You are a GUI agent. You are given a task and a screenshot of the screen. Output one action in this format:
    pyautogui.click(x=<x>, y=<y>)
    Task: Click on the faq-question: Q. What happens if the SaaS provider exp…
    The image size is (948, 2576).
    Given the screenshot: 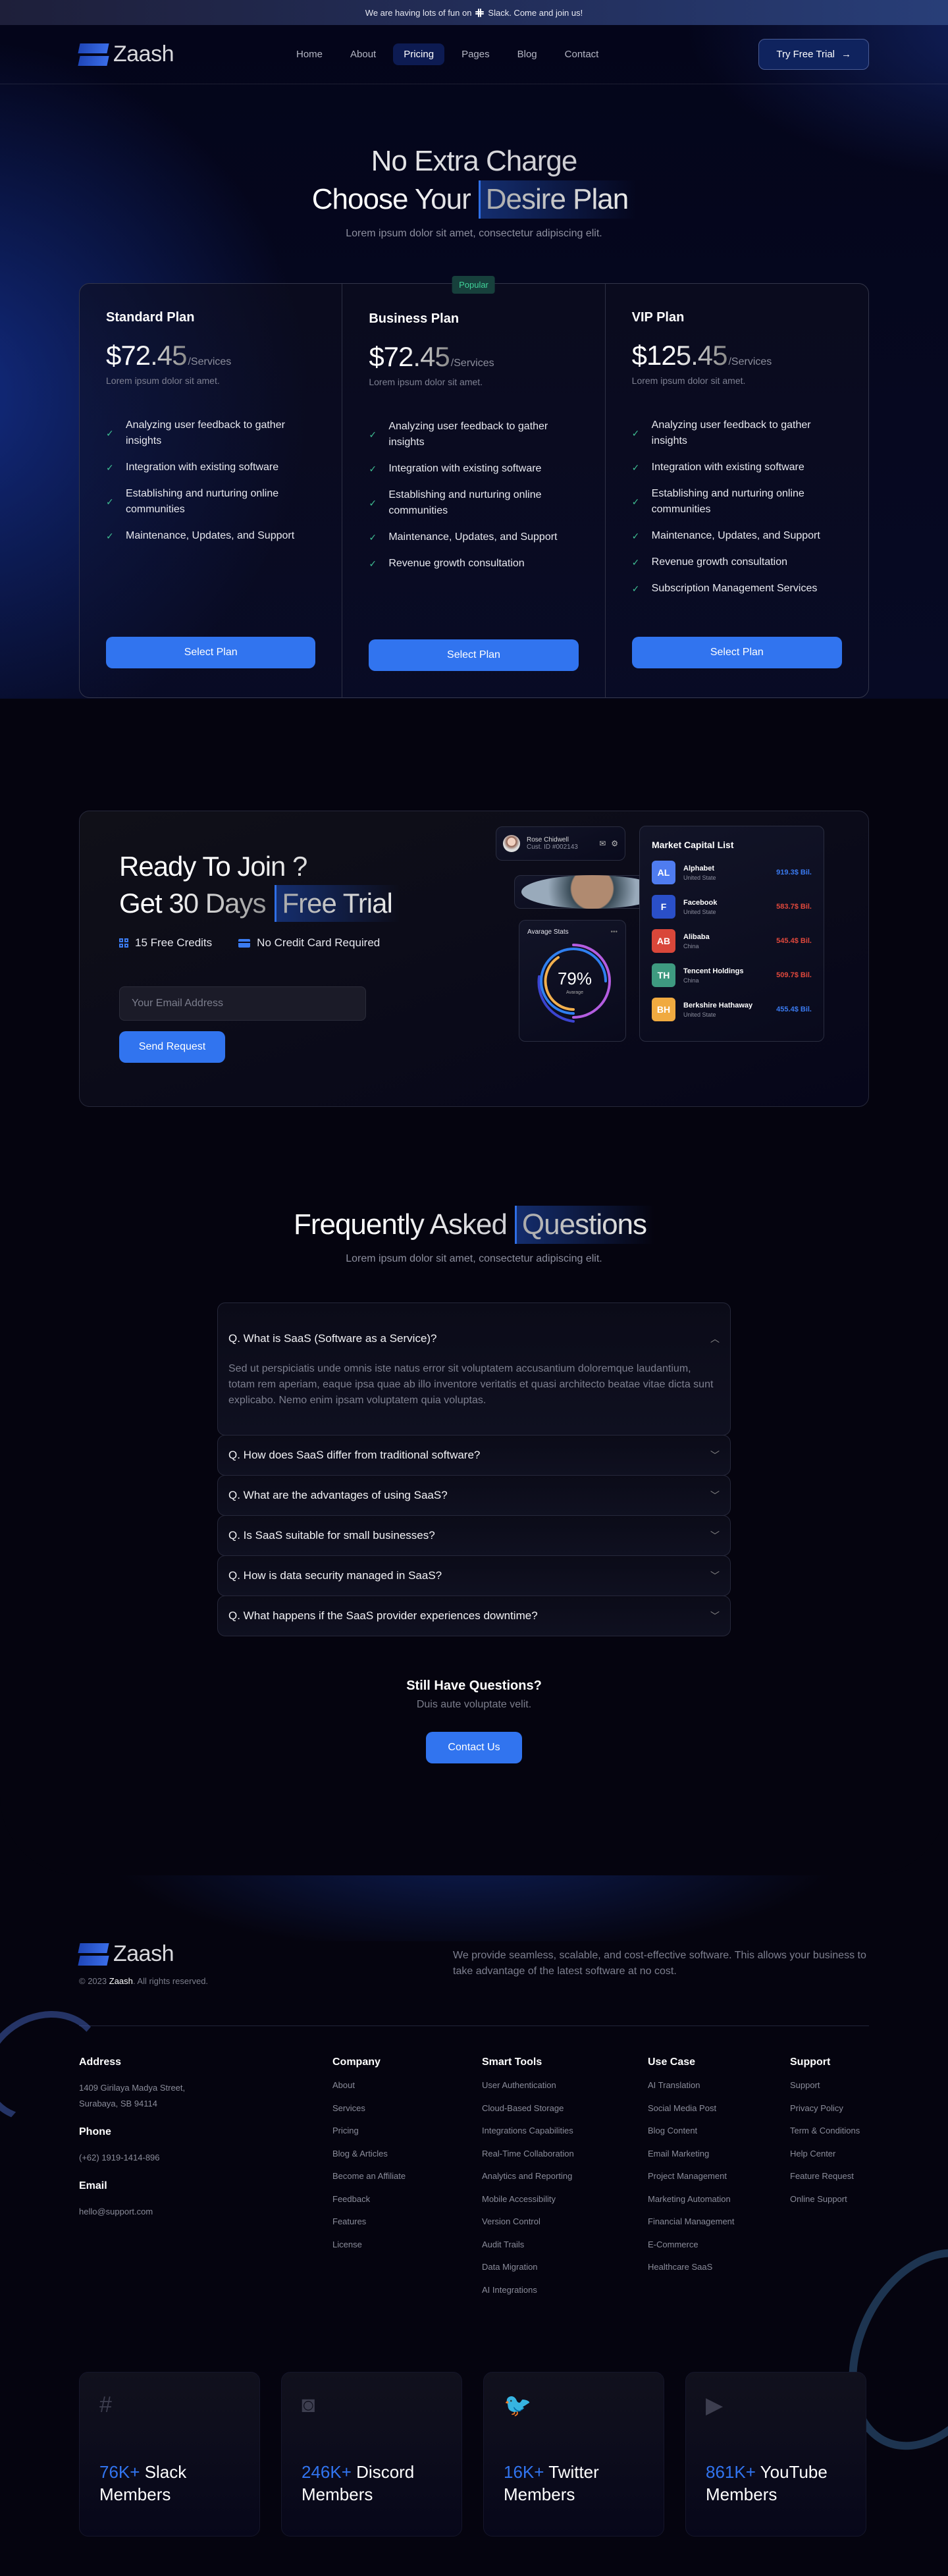 What is the action you would take?
    pyautogui.click(x=474, y=1616)
    